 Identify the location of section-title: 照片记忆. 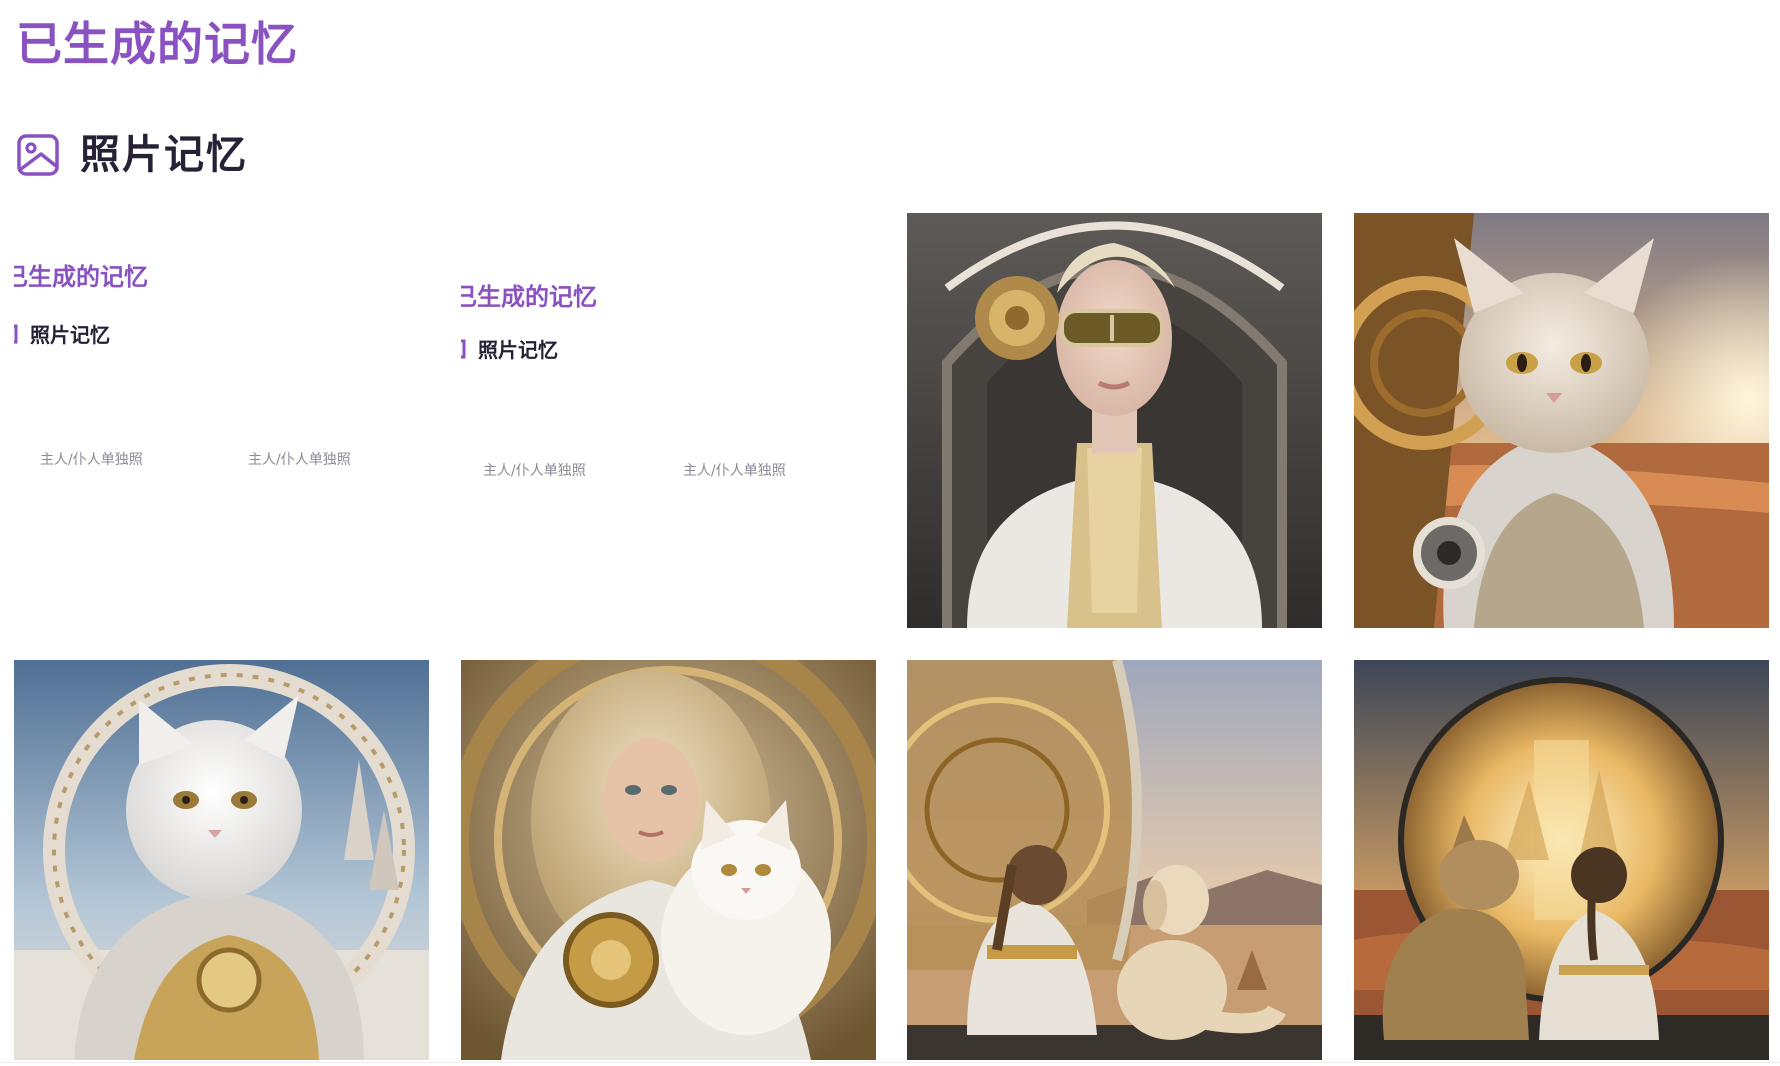
(164, 155).